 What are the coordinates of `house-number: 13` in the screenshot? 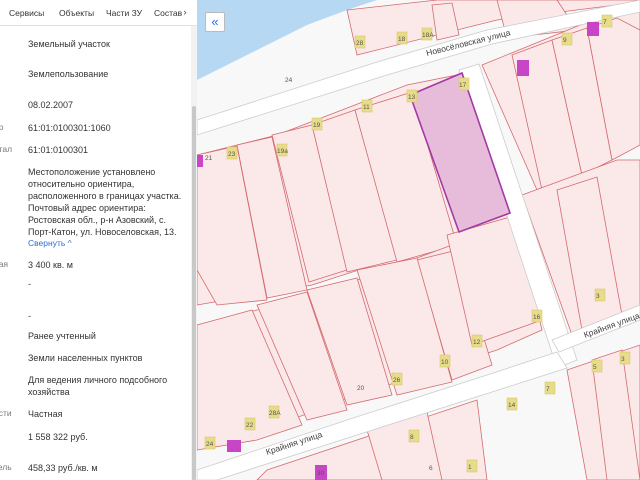 It's located at (412, 97).